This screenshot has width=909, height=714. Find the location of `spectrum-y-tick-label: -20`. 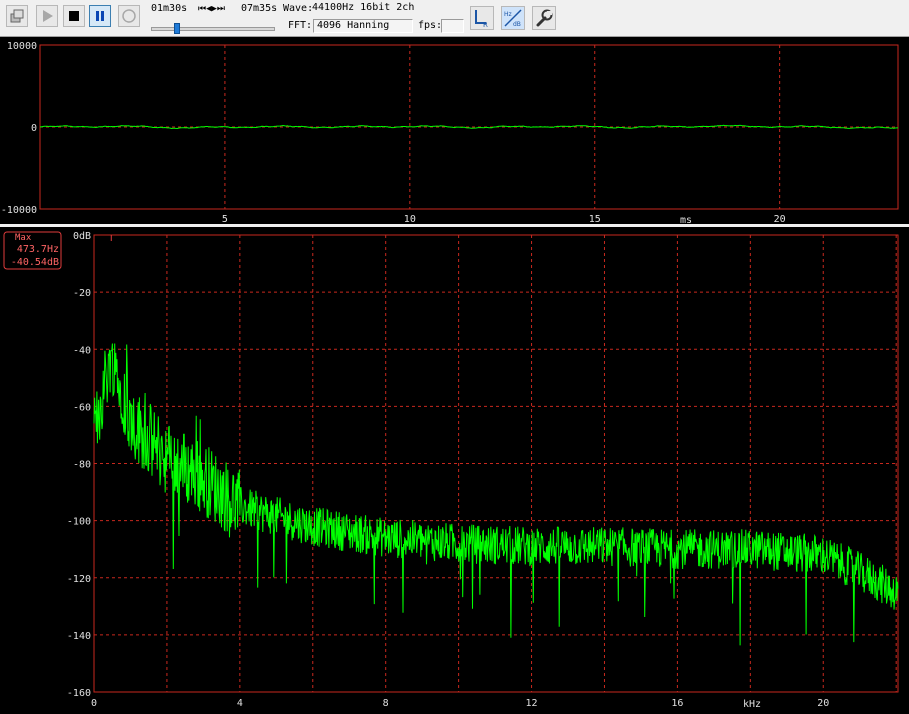

spectrum-y-tick-label: -20 is located at coordinates (82, 293).